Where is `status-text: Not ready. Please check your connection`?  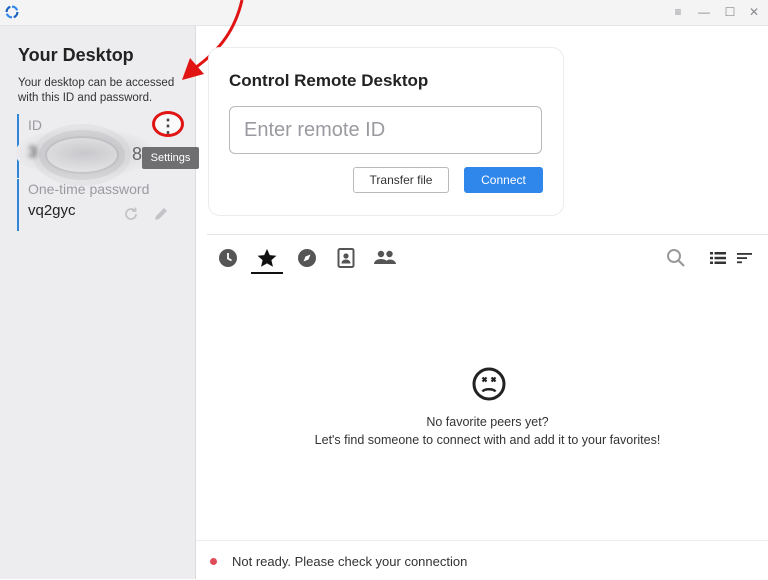 status-text: Not ready. Please check your connection is located at coordinates (350, 561).